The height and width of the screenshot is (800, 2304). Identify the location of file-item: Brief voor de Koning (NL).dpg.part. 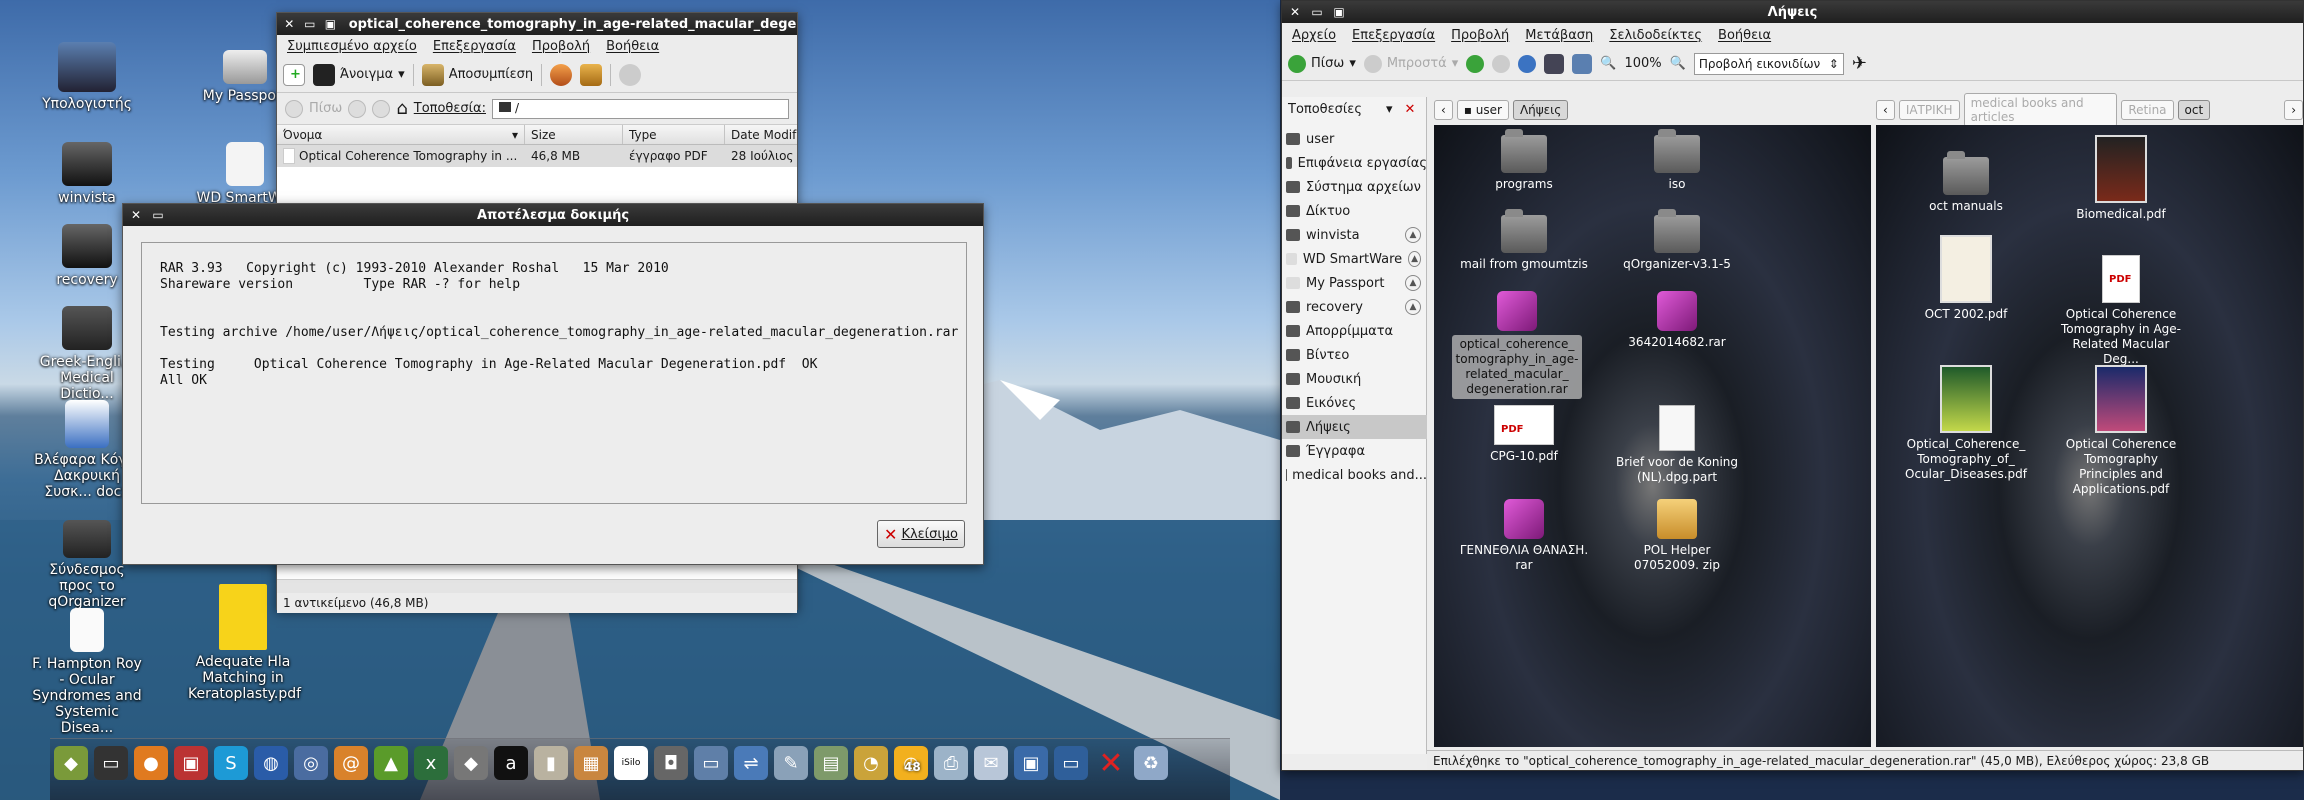
(1677, 445).